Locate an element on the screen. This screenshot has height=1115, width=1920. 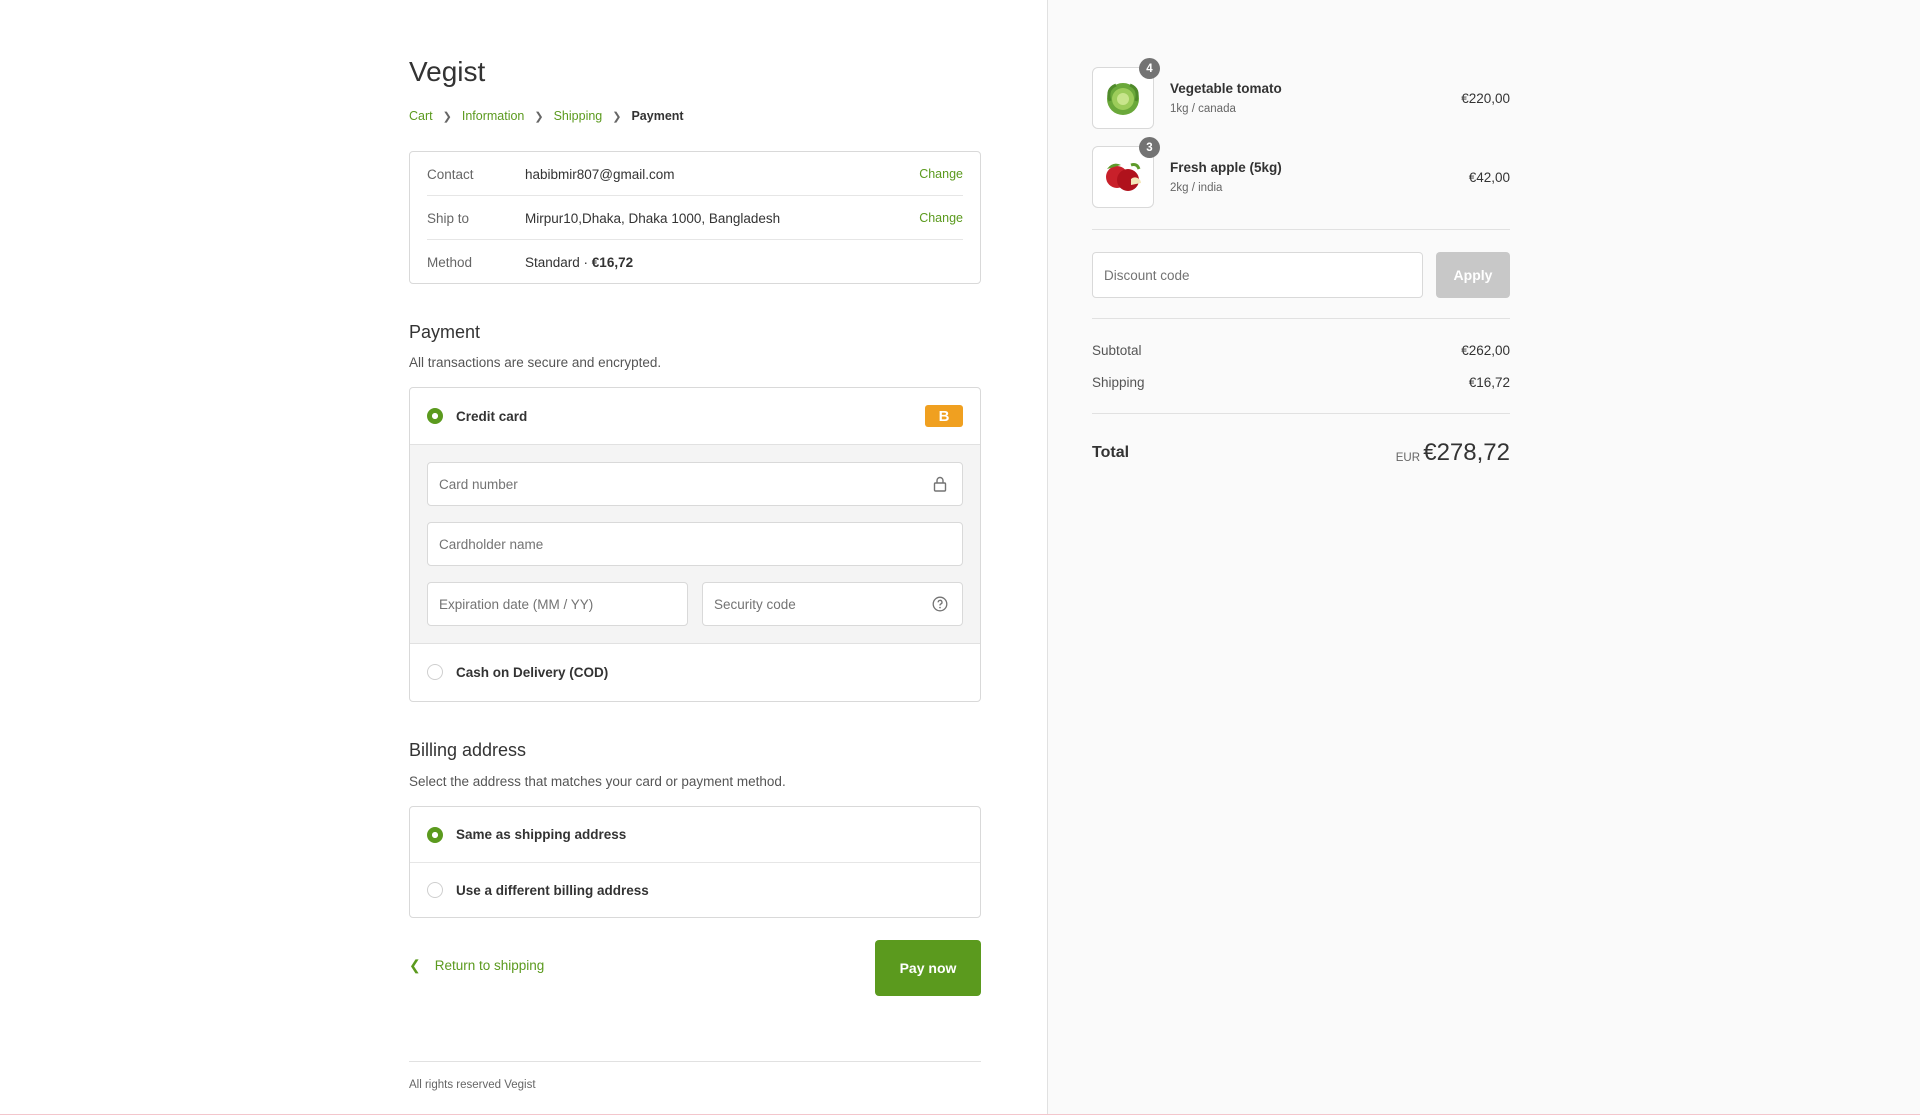
quantity-badge: 3 is located at coordinates (1149, 147).